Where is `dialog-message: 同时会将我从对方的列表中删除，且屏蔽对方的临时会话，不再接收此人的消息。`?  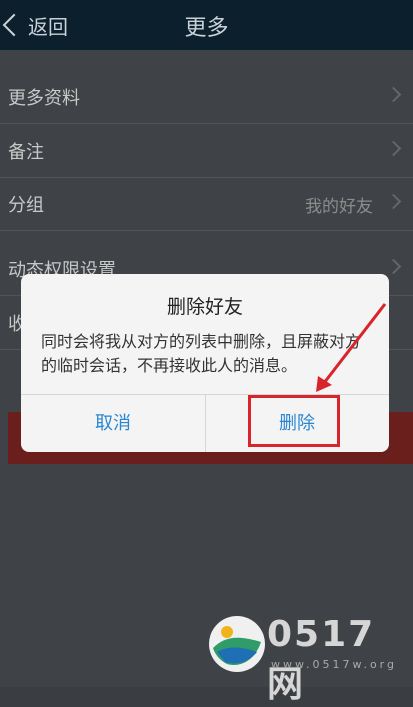
dialog-message: 同时会将我从对方的列表中删除，且屏蔽对方的临时会话，不再接收此人的消息。 is located at coordinates (201, 353).